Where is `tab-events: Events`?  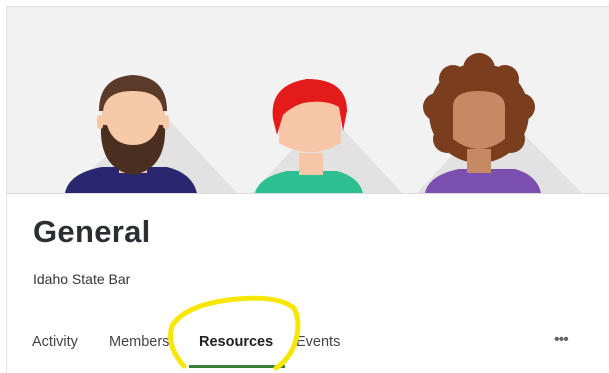 tab-events: Events is located at coordinates (318, 342).